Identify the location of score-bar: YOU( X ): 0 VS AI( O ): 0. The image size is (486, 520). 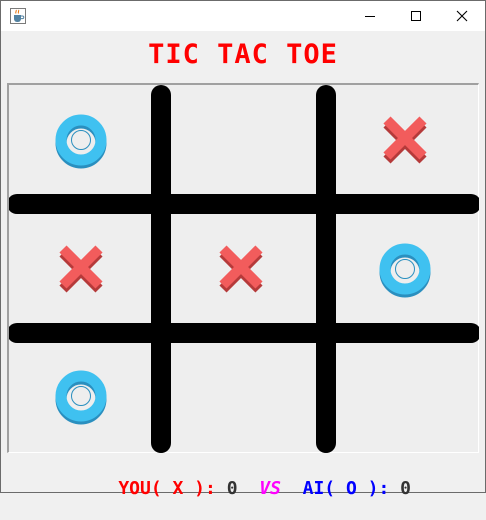
(243, 488).